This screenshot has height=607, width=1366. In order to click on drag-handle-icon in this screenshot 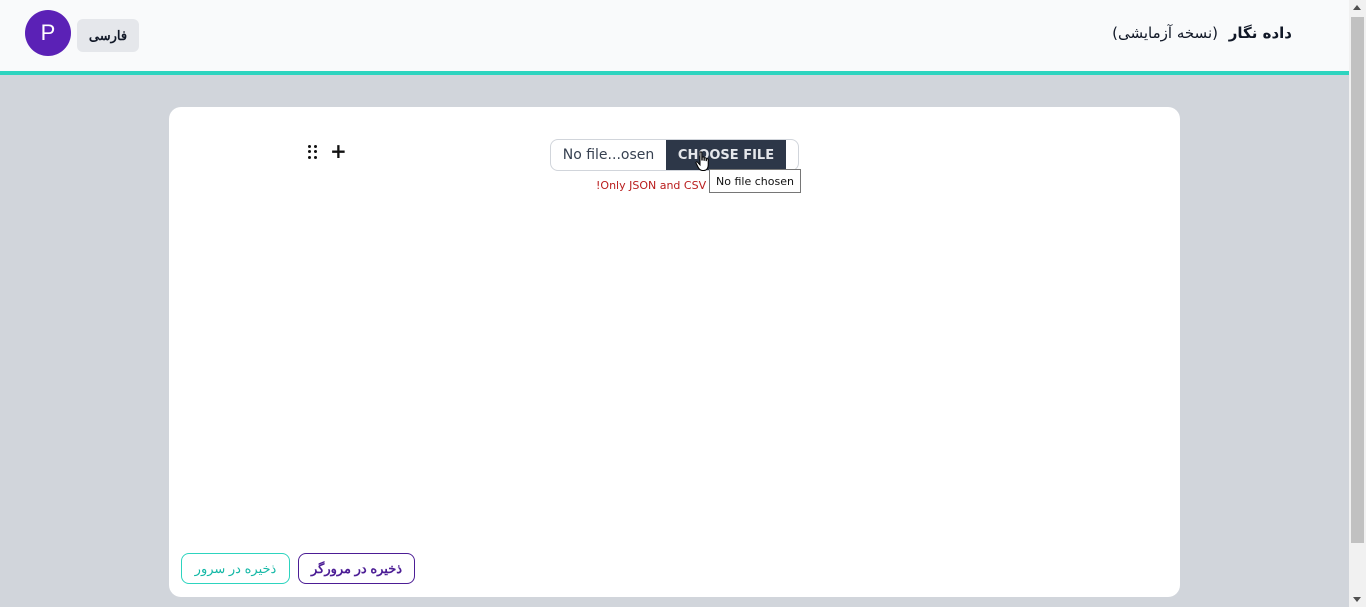, I will do `click(313, 152)`.